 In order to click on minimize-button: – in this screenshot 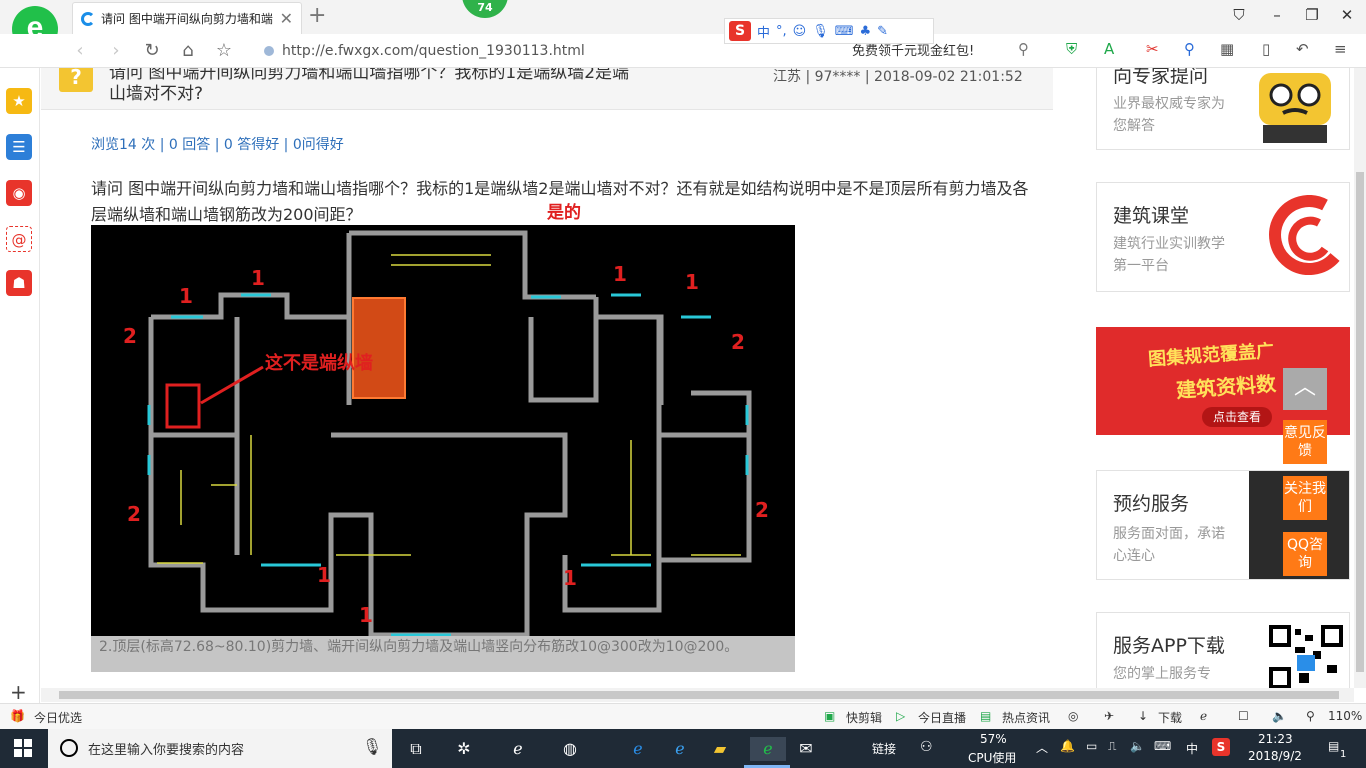, I will do `click(1277, 15)`.